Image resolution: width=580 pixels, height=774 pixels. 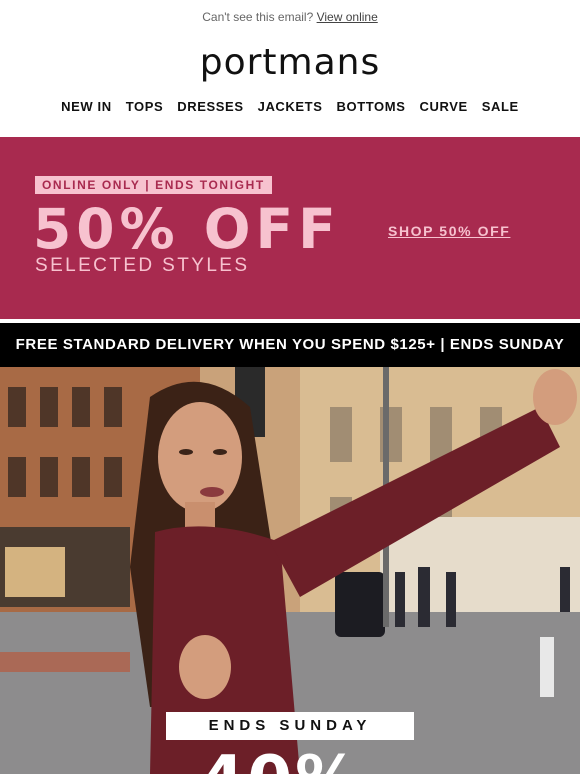 I want to click on hero-percentage: 40%, so click(x=281, y=761).